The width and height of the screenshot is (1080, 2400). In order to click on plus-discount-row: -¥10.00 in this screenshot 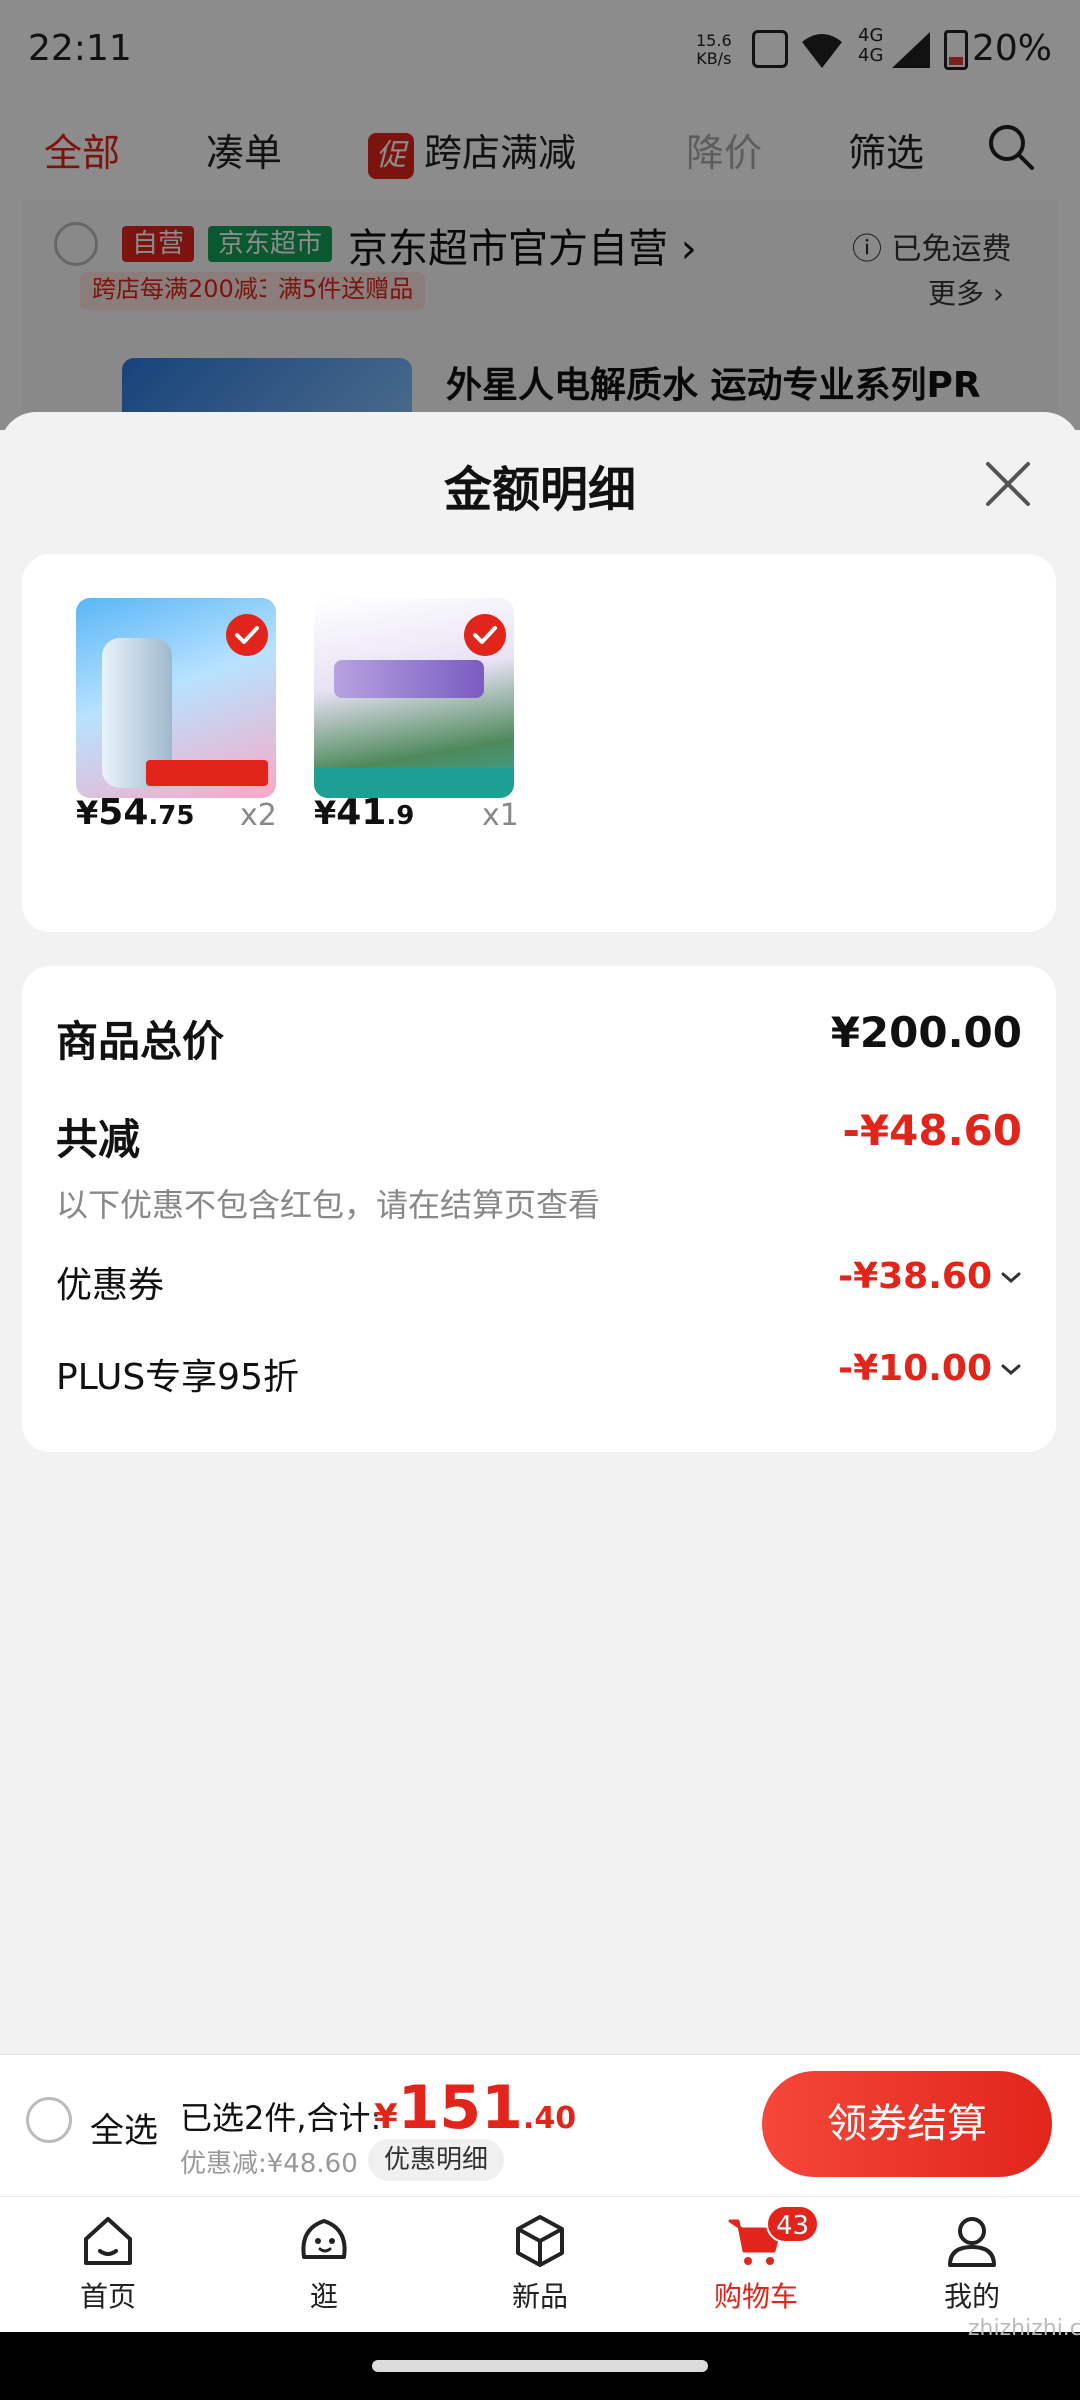, I will do `click(930, 1368)`.